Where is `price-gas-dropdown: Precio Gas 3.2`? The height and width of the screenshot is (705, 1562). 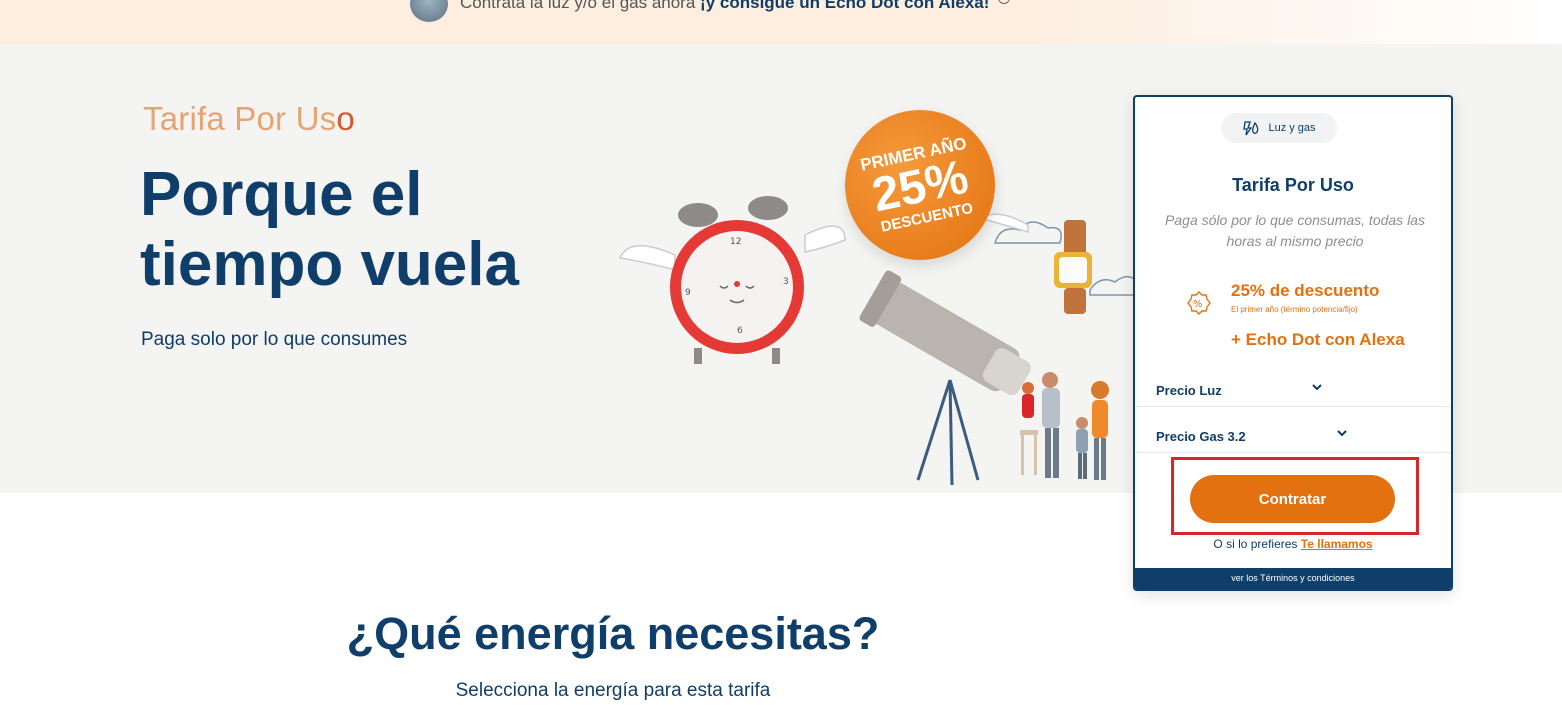 price-gas-dropdown: Precio Gas 3.2 is located at coordinates (1293, 437).